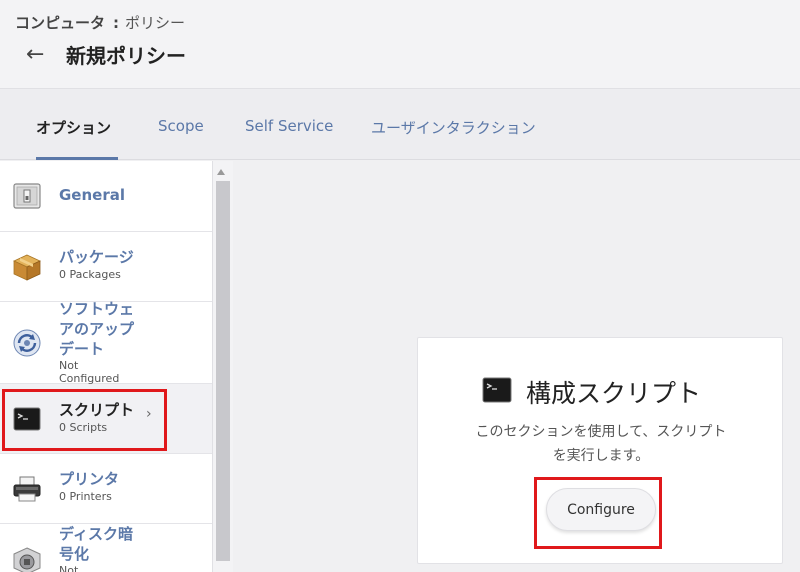  I want to click on sidebar-item-software-update: ソフトウェ アのアップ デート Not Configured, so click(106, 342).